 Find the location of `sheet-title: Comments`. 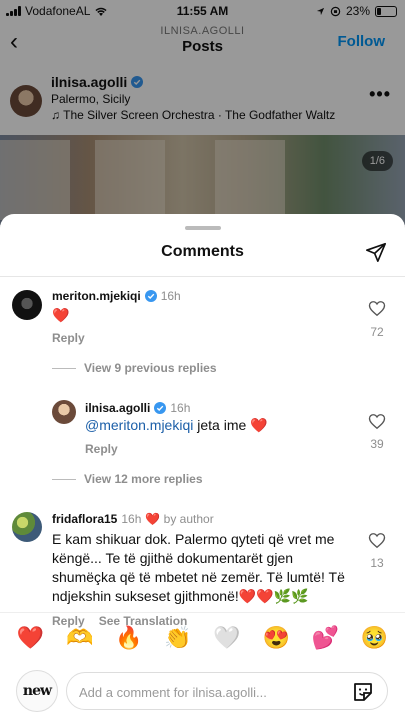

sheet-title: Comments is located at coordinates (202, 251).